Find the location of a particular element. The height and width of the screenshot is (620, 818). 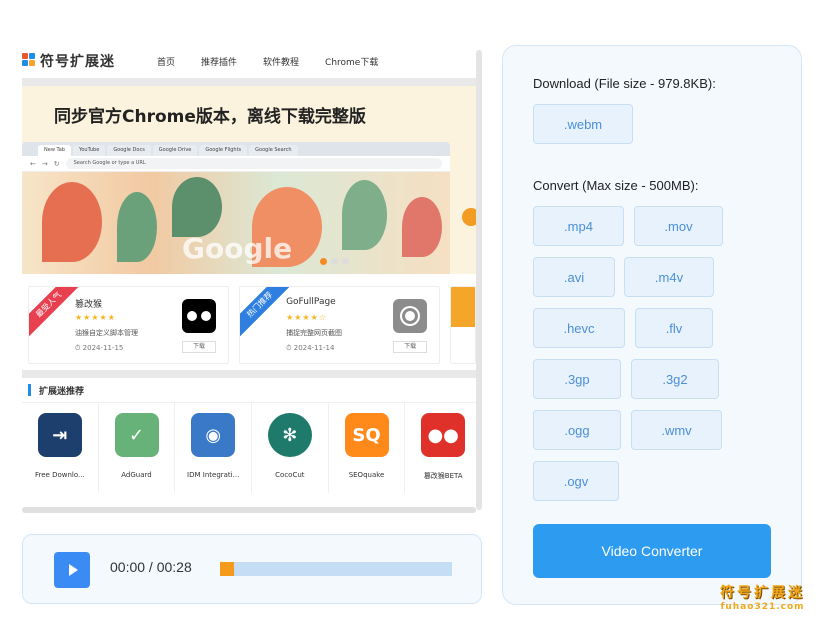

format-button-ogv: .ogv is located at coordinates (576, 481).